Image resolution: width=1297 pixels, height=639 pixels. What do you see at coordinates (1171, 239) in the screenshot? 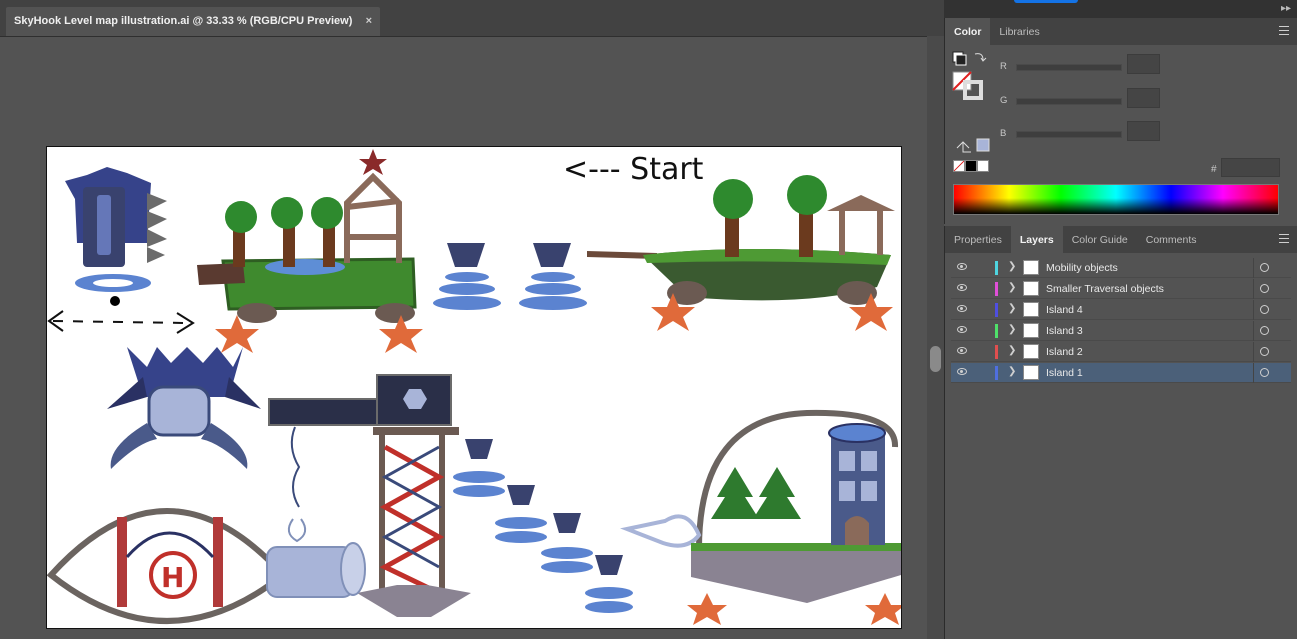
I see `tab-comments: Comments` at bounding box center [1171, 239].